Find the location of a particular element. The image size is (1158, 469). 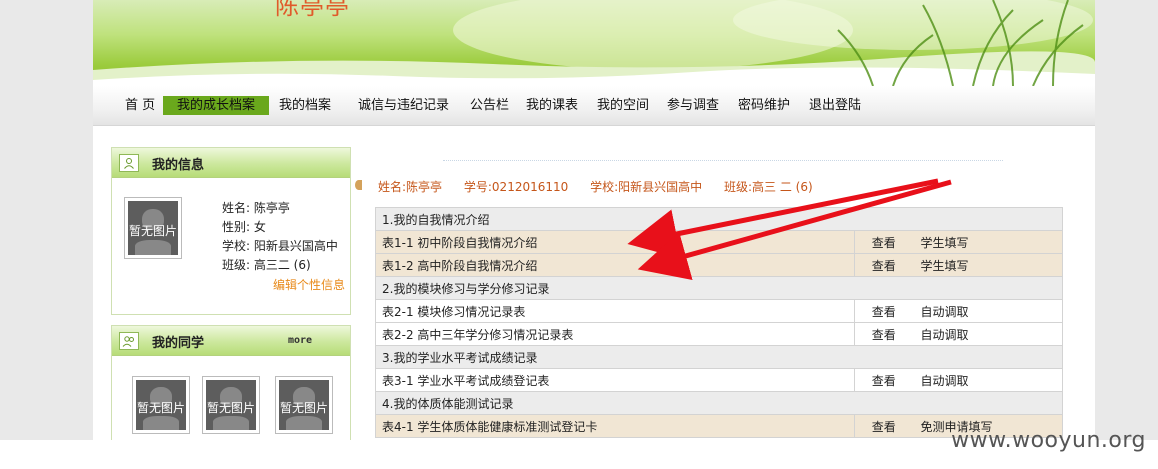

nav-password: 密码维护 is located at coordinates (764, 106).